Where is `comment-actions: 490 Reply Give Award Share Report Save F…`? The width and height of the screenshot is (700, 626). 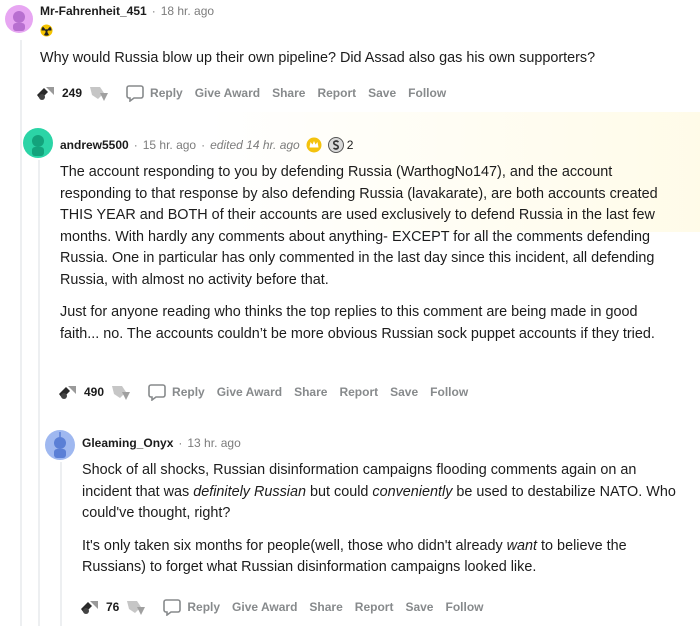 comment-actions: 490 Reply Give Award Share Report Save F… is located at coordinates (262, 392).